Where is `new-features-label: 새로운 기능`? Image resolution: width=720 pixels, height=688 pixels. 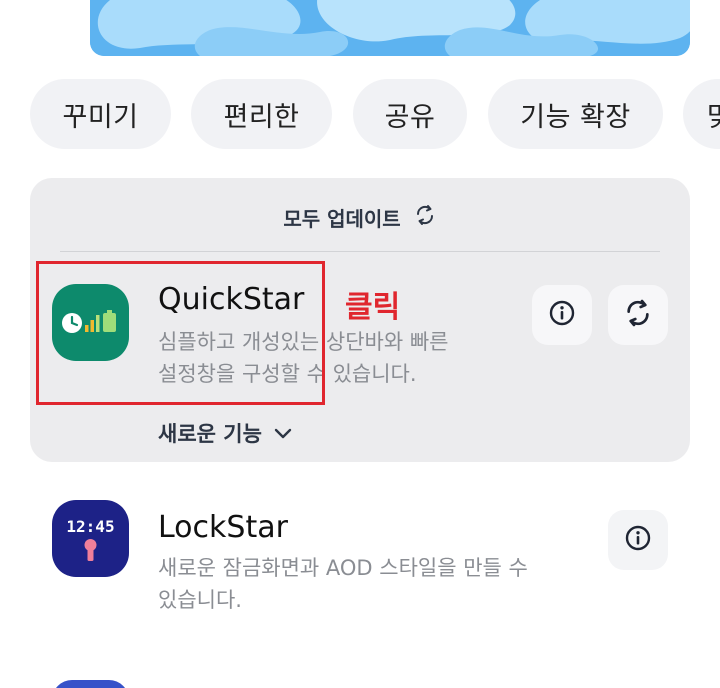
new-features-label: 새로운 기능 is located at coordinates (210, 434).